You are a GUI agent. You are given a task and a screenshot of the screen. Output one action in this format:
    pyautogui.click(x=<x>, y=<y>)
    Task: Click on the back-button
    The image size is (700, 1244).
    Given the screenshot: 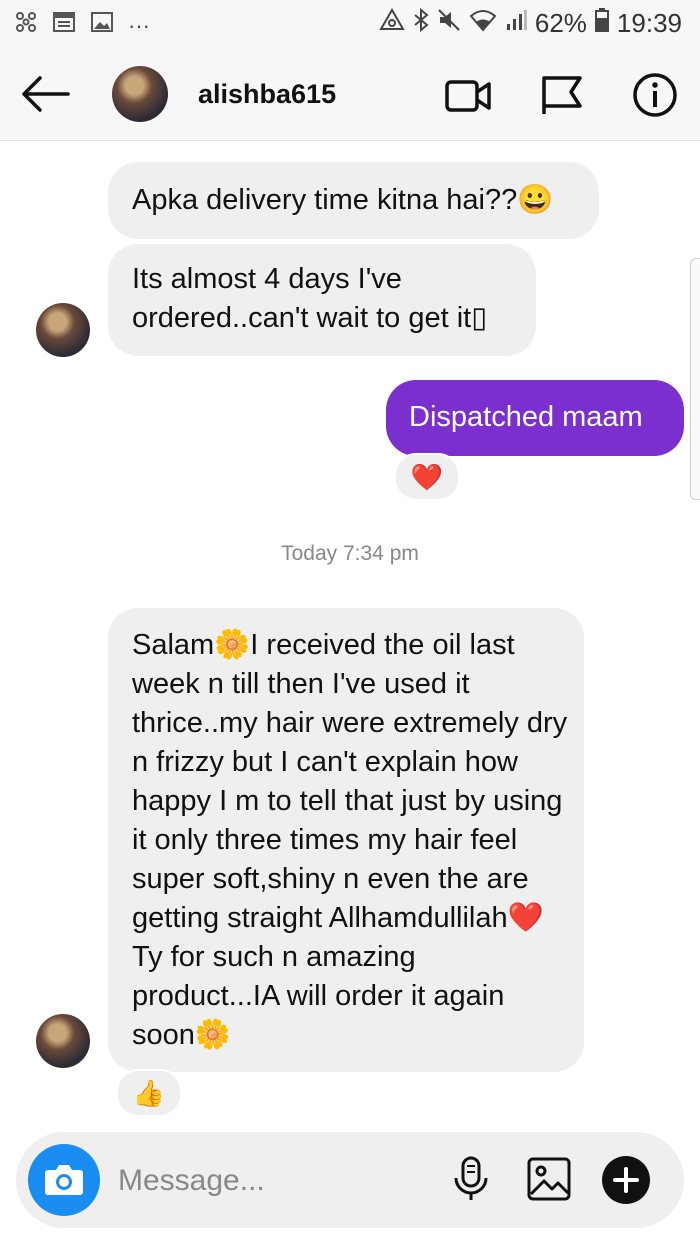 What is the action you would take?
    pyautogui.click(x=46, y=94)
    